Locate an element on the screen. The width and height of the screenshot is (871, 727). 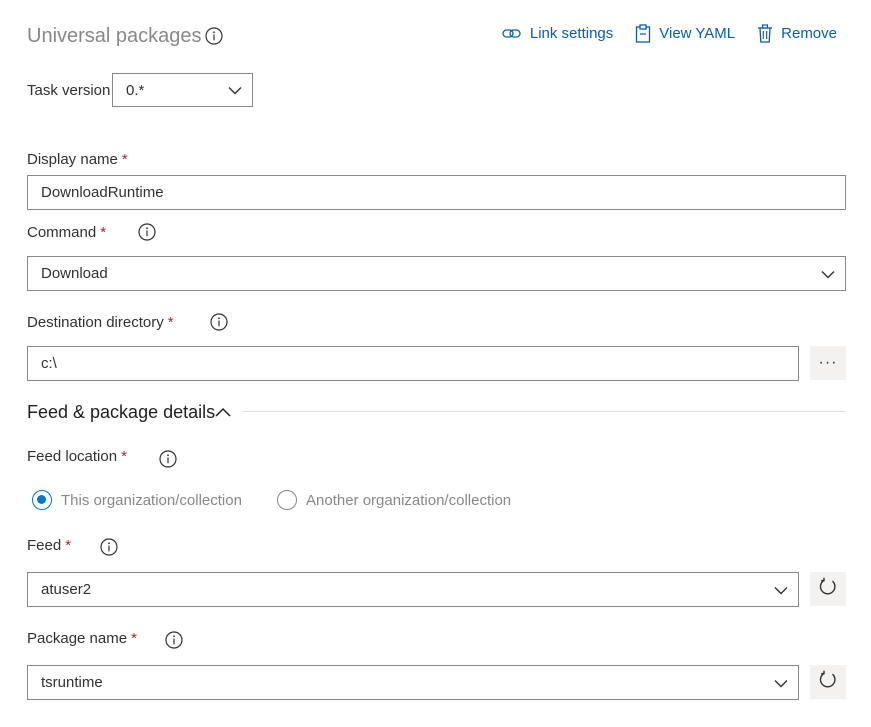
feed-select: atuser2 is located at coordinates (413, 589).